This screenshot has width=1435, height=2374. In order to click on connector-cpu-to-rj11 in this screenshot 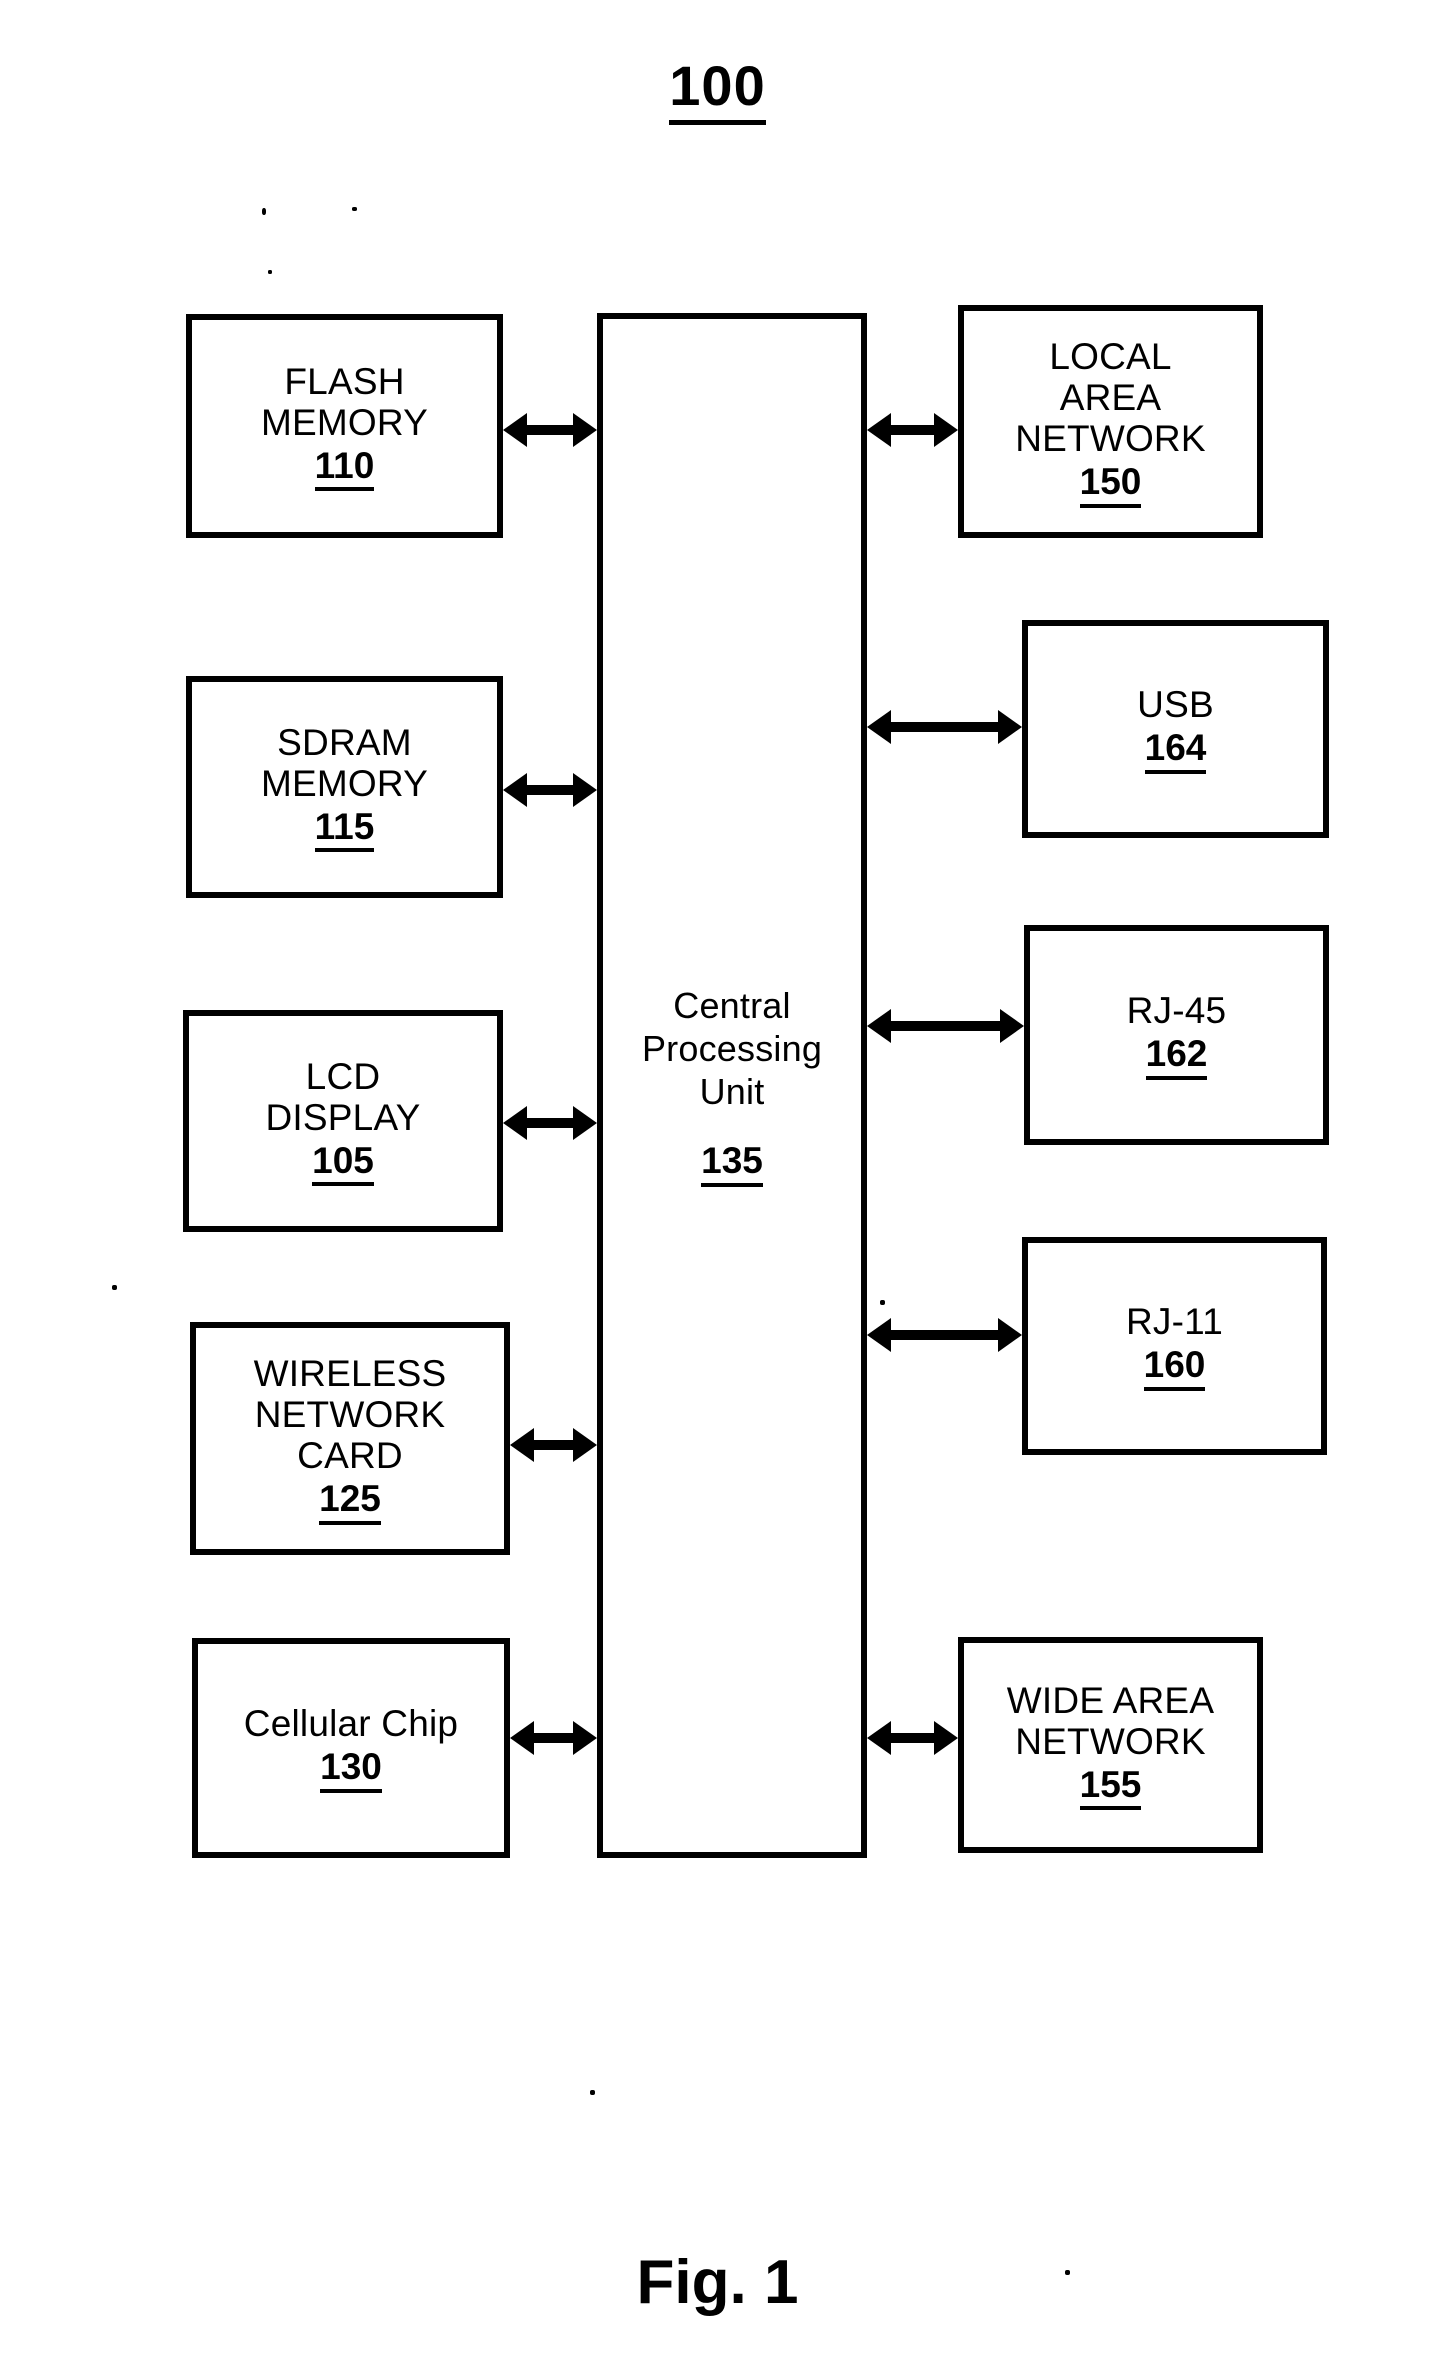, I will do `click(944, 1335)`.